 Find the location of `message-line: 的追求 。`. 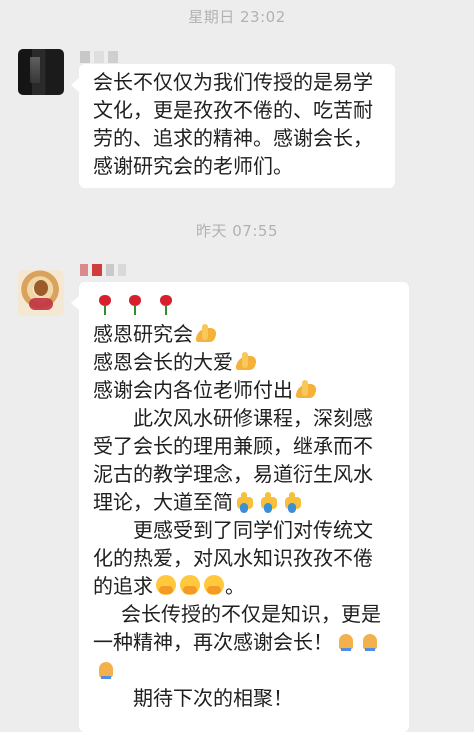

message-line: 的追求 。 is located at coordinates (251, 586).